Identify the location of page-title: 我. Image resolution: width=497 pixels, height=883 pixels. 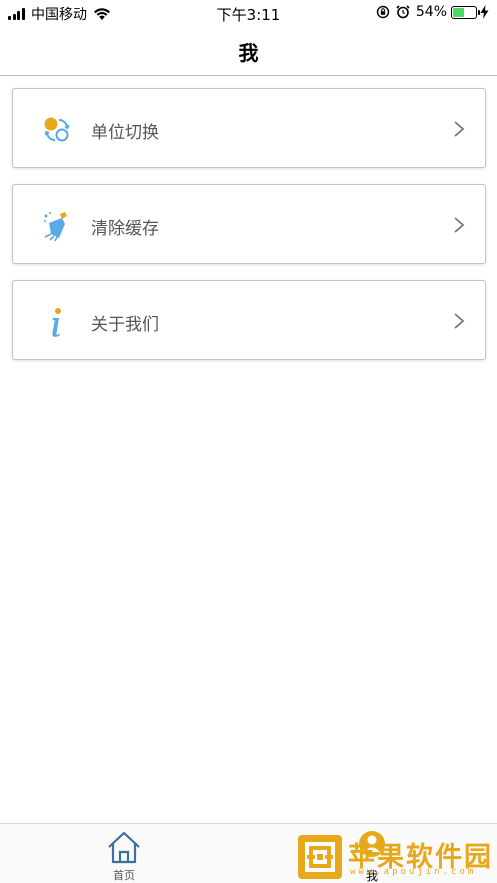
(248, 53).